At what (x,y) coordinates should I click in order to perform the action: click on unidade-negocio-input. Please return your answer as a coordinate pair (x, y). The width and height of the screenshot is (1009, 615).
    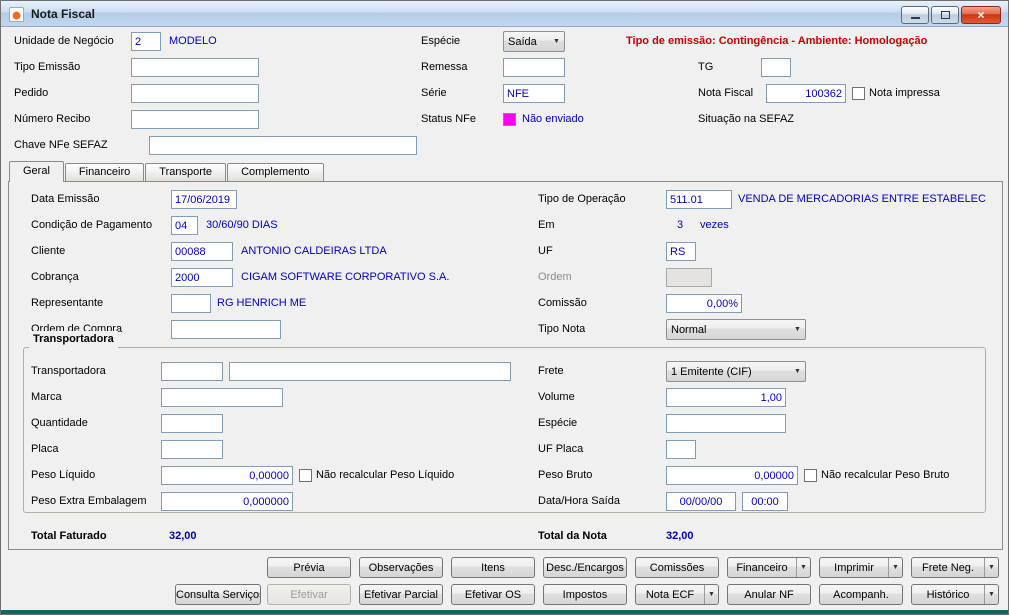
    Looking at the image, I should click on (146, 41).